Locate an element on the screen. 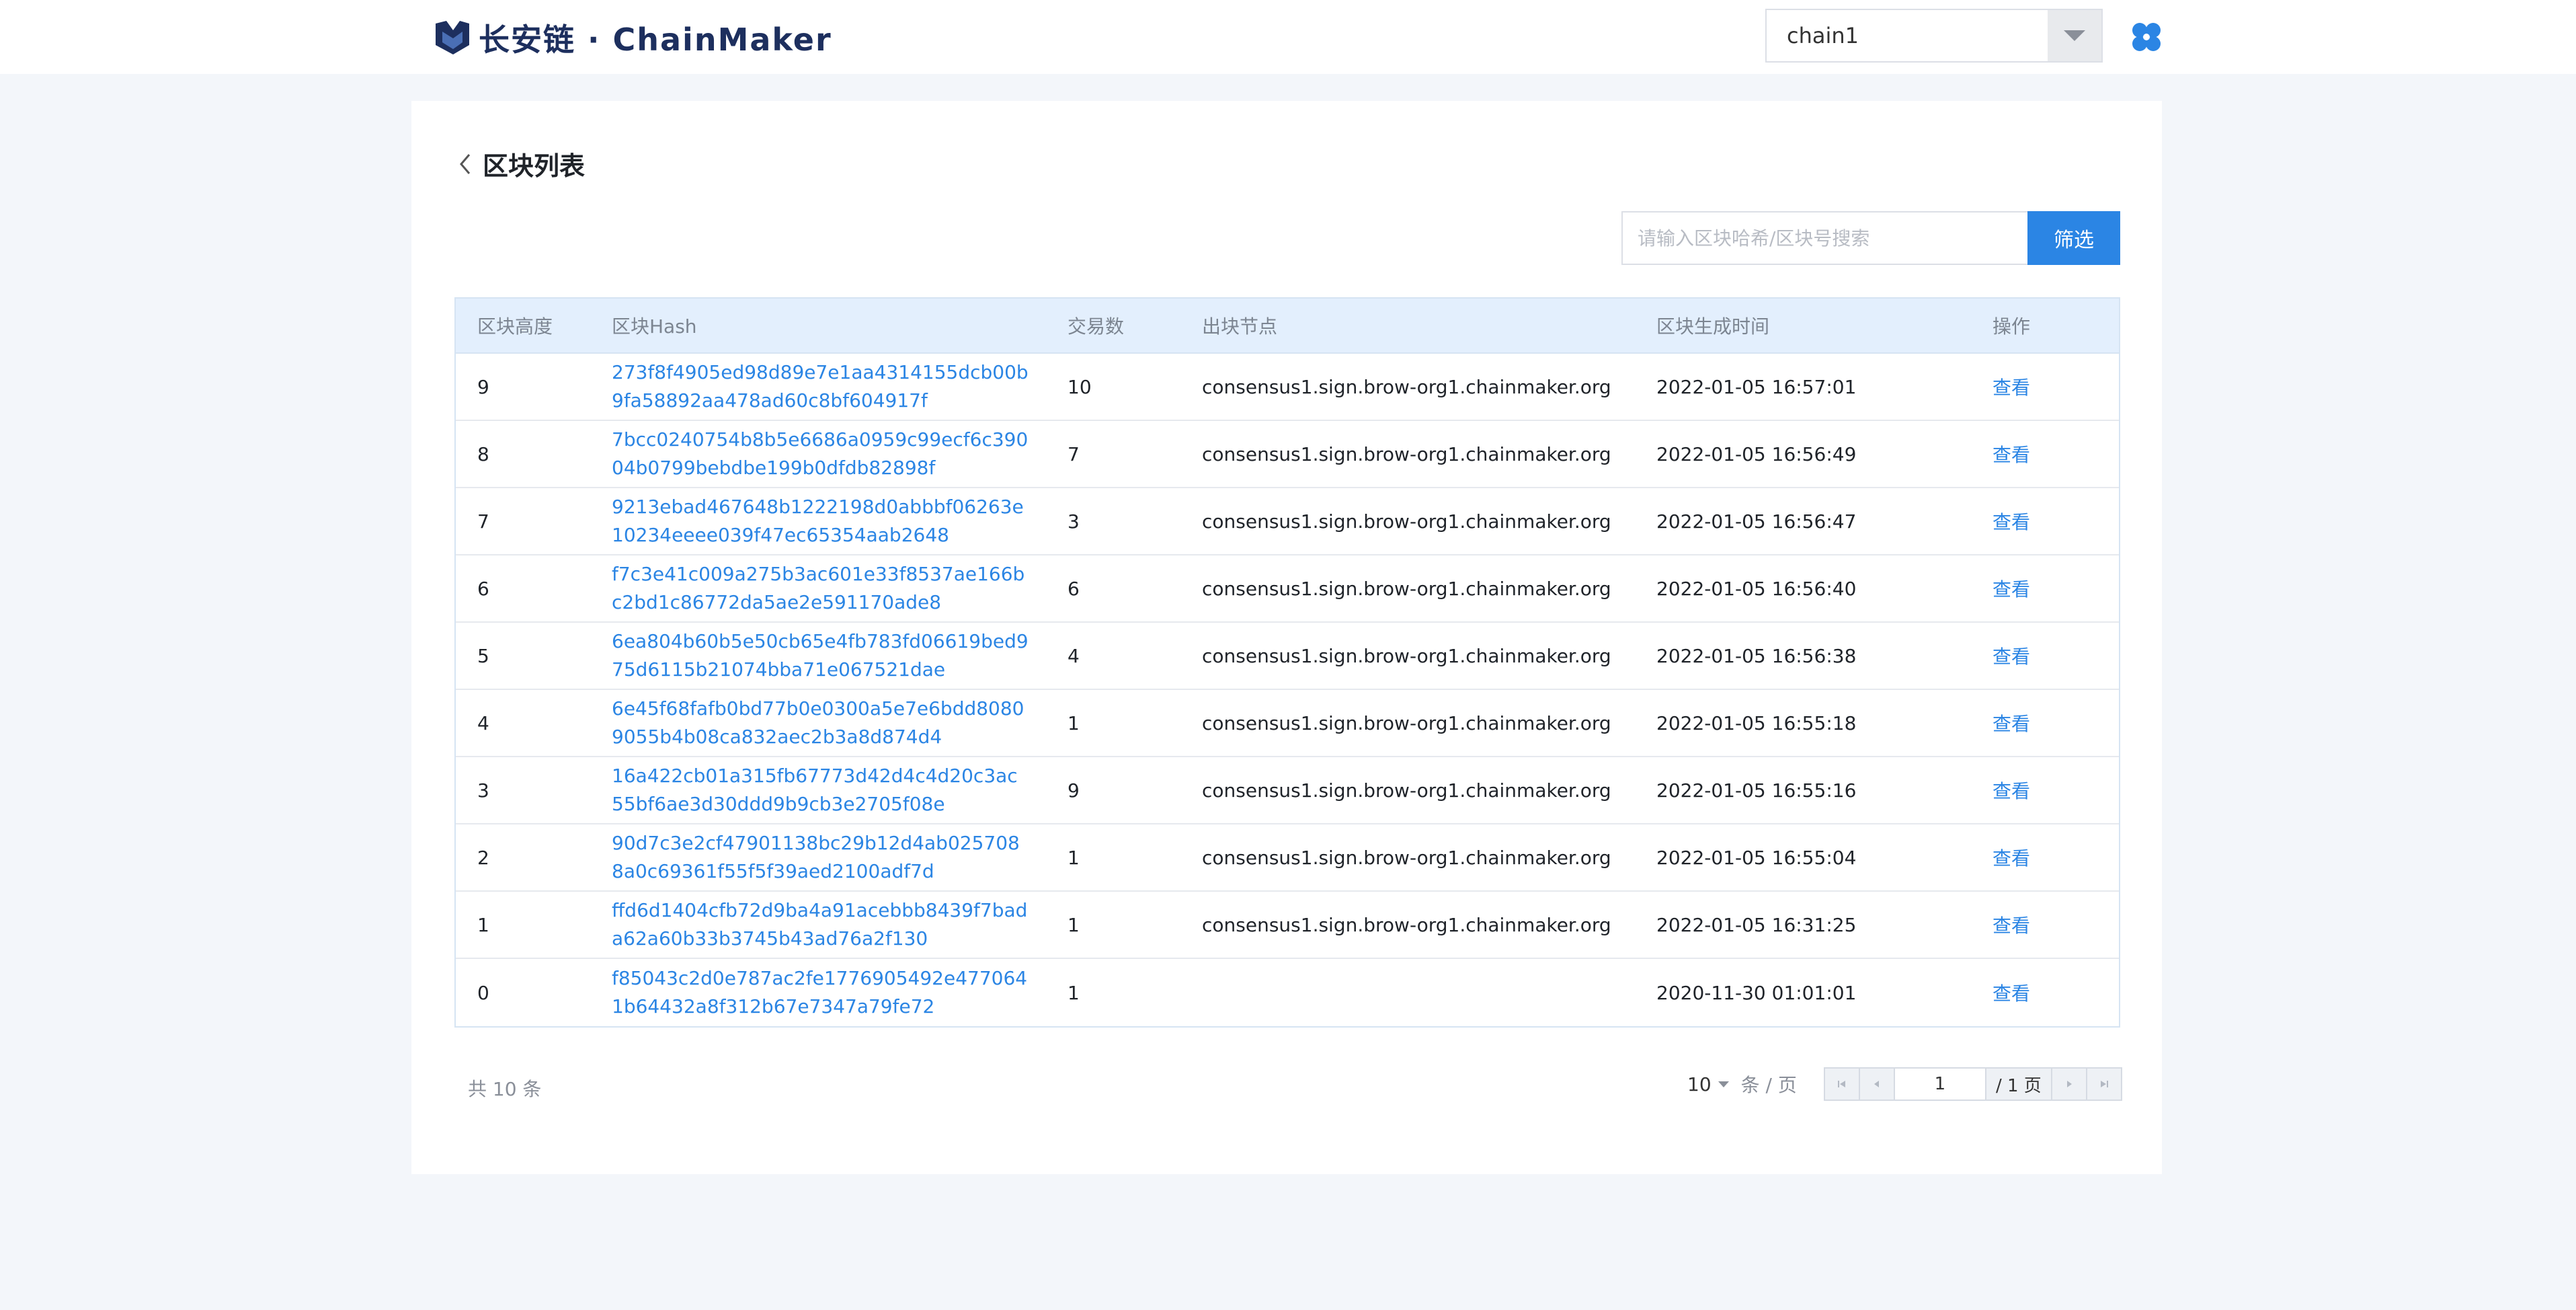  last-page-icon is located at coordinates (2104, 1084).